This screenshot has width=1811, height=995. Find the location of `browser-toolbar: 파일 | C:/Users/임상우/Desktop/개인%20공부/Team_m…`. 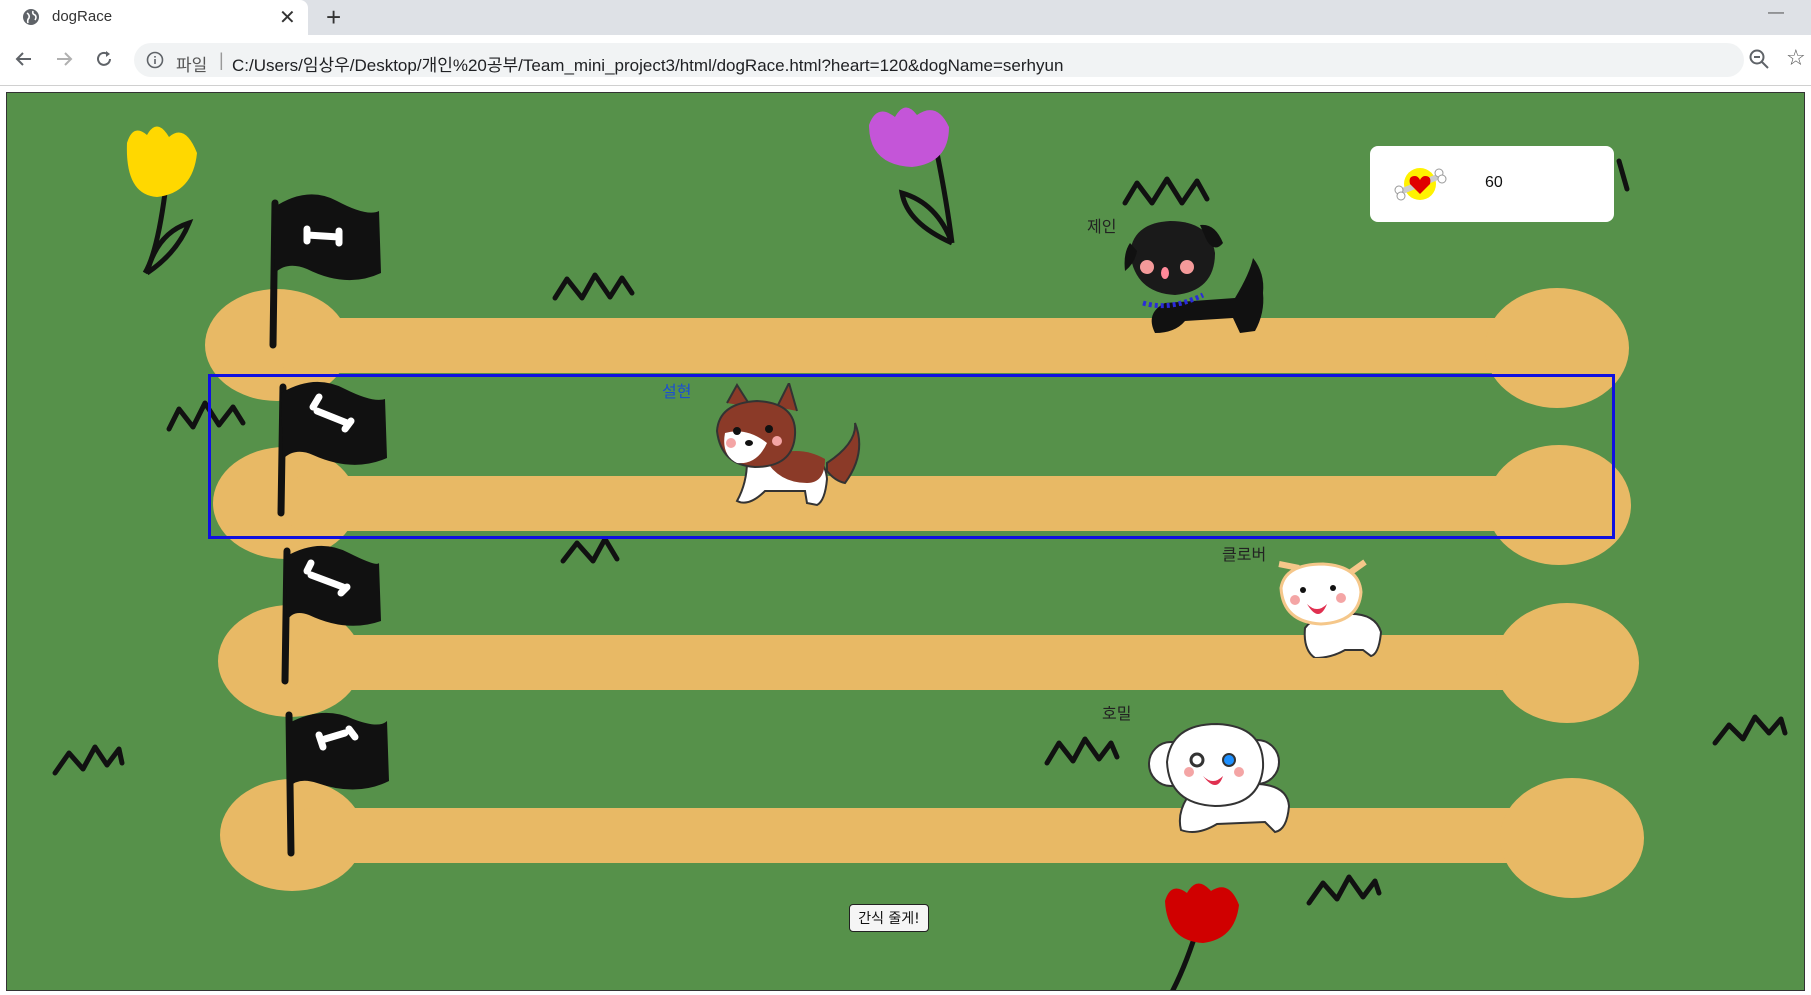

browser-toolbar: 파일 | C:/Users/임상우/Desktop/개인%20공부/Team_m… is located at coordinates (905, 60).